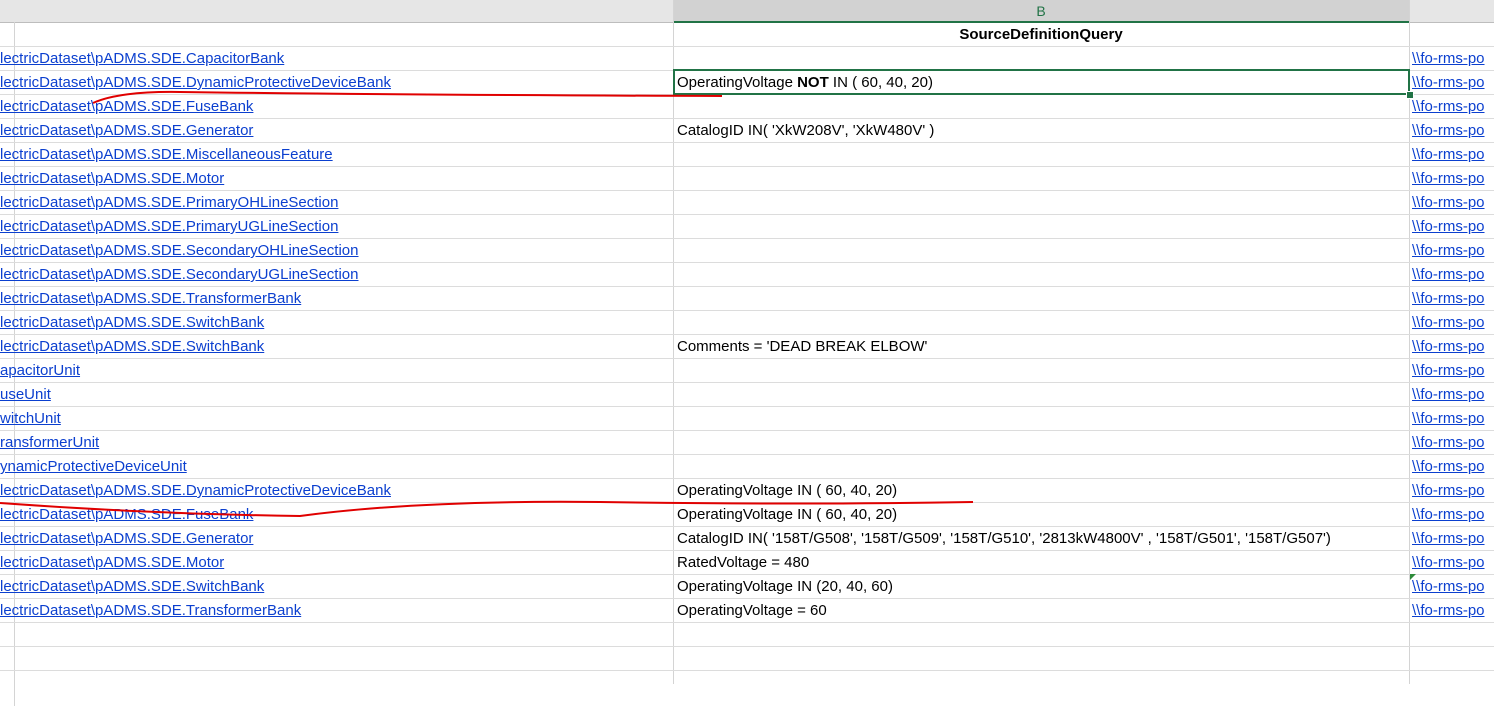 Image resolution: width=1494 pixels, height=706 pixels. What do you see at coordinates (1042, 587) in the screenshot?
I see `cell-source-definition-query: OperatingVoltage IN (20, 40, 60)` at bounding box center [1042, 587].